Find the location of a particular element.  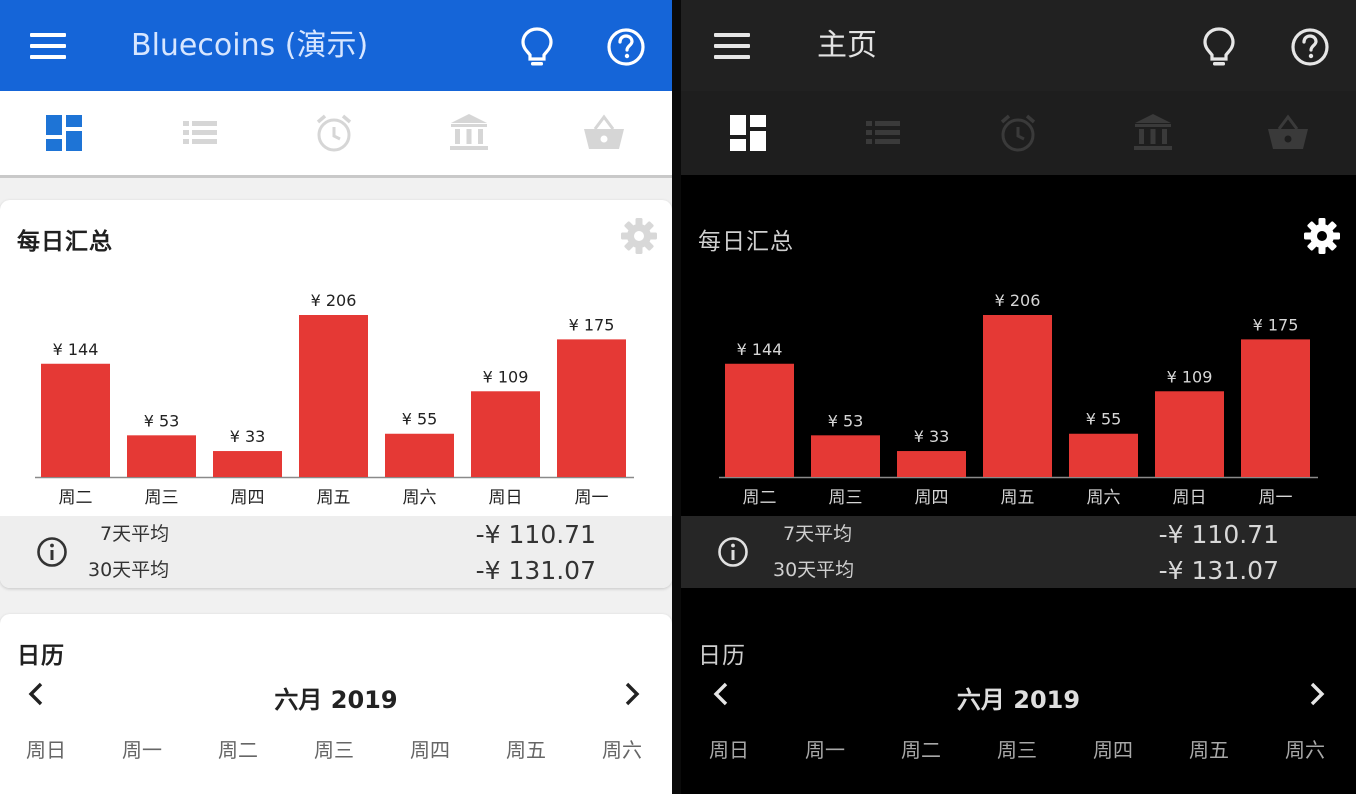

avg-30-day-value: -¥ 131.07 is located at coordinates (535, 570).